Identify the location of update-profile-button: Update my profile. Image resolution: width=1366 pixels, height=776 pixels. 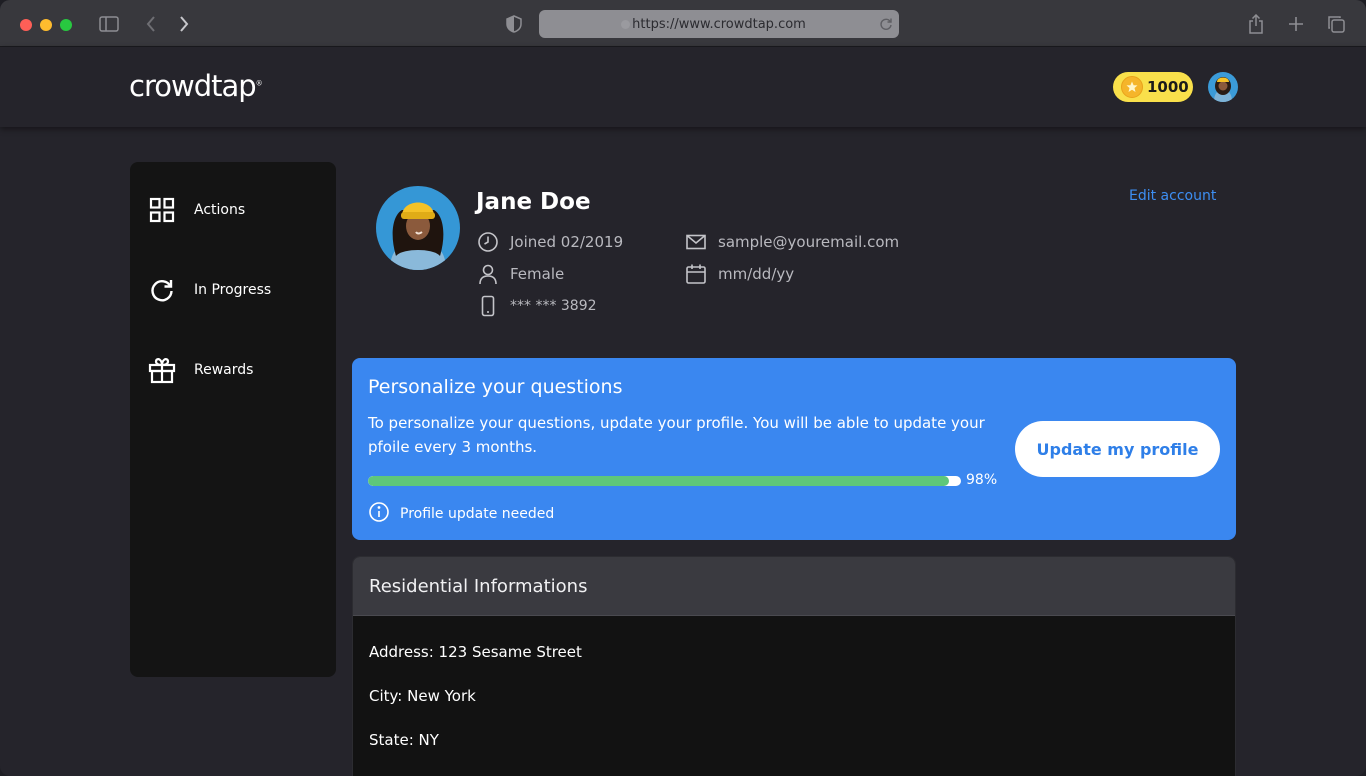
(1117, 449).